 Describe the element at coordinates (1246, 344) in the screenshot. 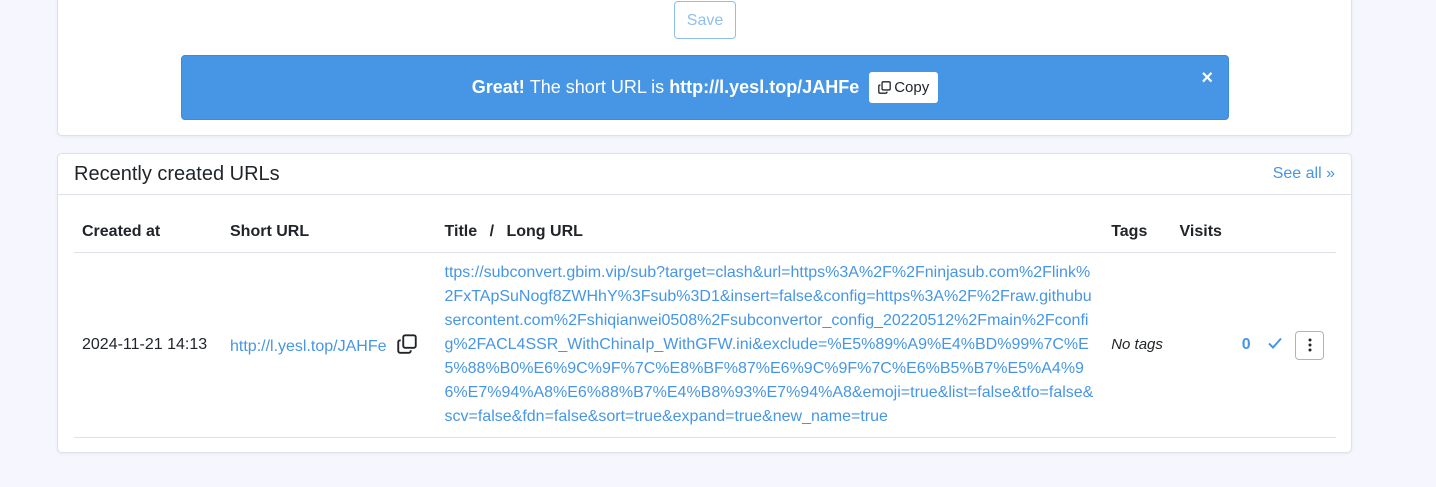

I see `visits-count: 0` at that location.